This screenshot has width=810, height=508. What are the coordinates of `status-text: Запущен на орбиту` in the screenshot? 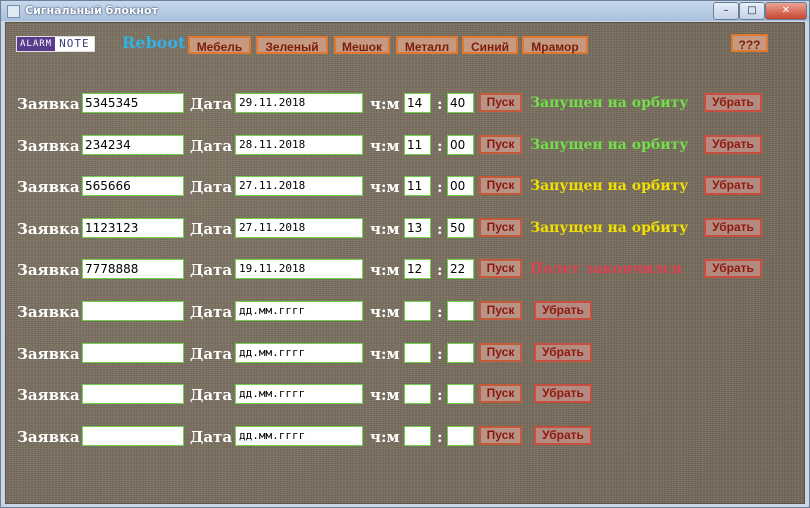 It's located at (609, 228).